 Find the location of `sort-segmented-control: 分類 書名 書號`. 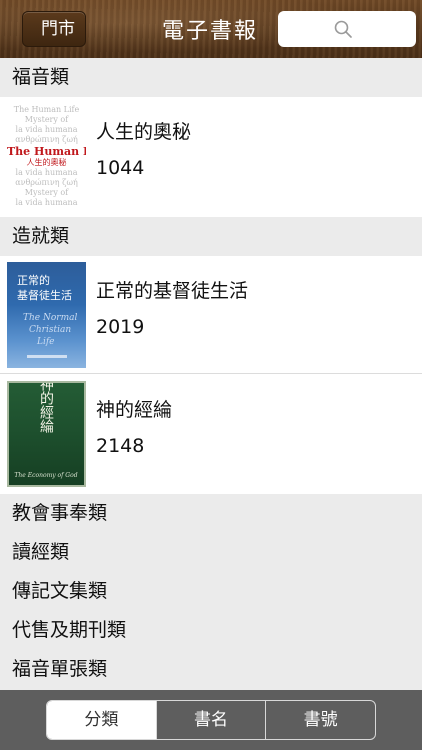

sort-segmented-control: 分類 書名 書號 is located at coordinates (211, 720).